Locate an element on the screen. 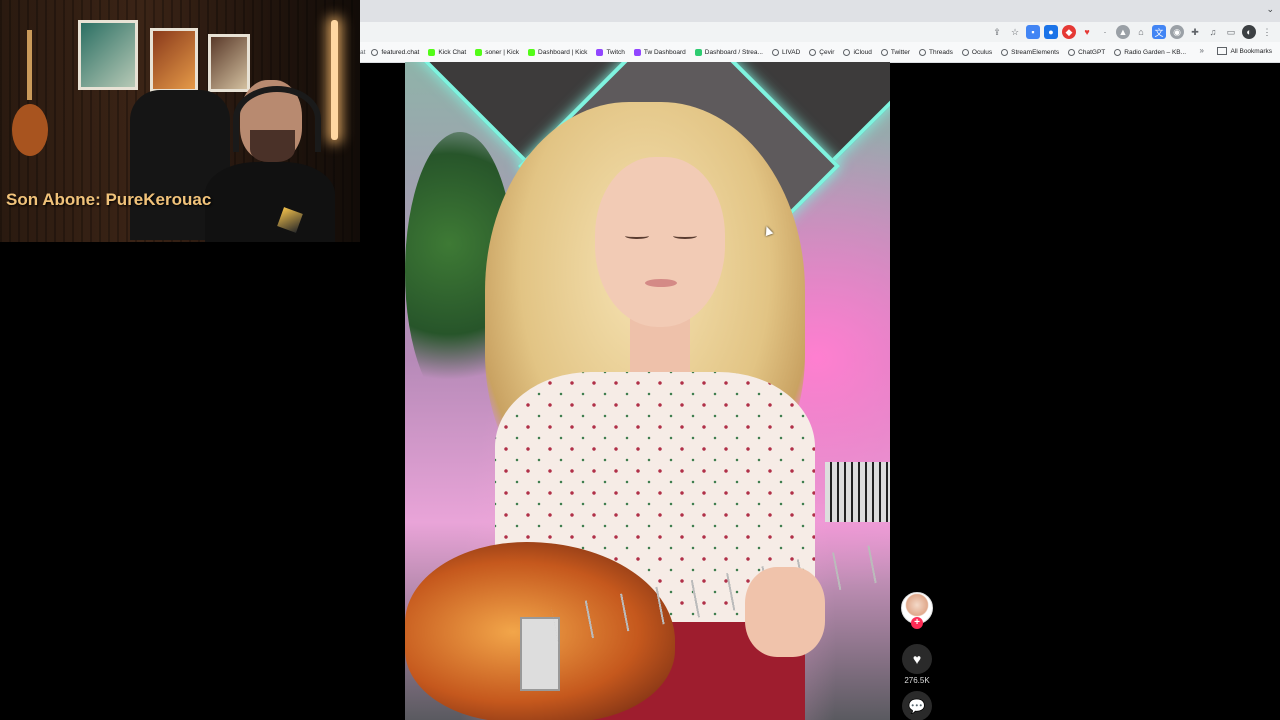 The image size is (1280, 720). bookmark-item: Twitch is located at coordinates (610, 52).